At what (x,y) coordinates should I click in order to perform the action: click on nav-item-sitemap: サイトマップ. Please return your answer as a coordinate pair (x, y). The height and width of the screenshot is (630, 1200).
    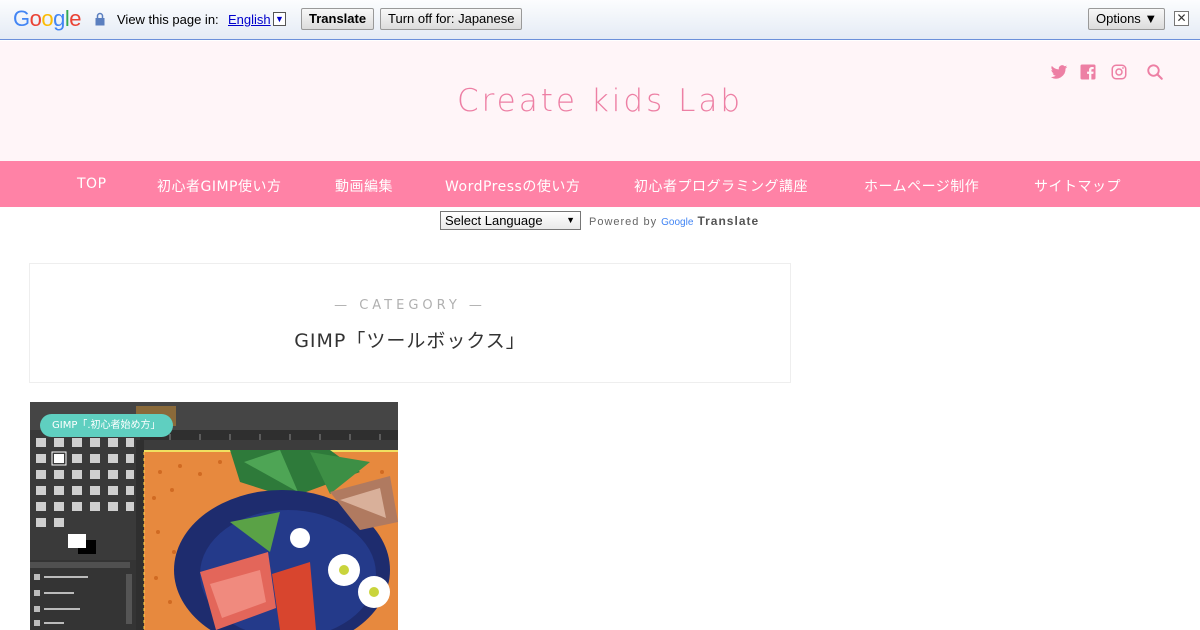
    Looking at the image, I should click on (1077, 186).